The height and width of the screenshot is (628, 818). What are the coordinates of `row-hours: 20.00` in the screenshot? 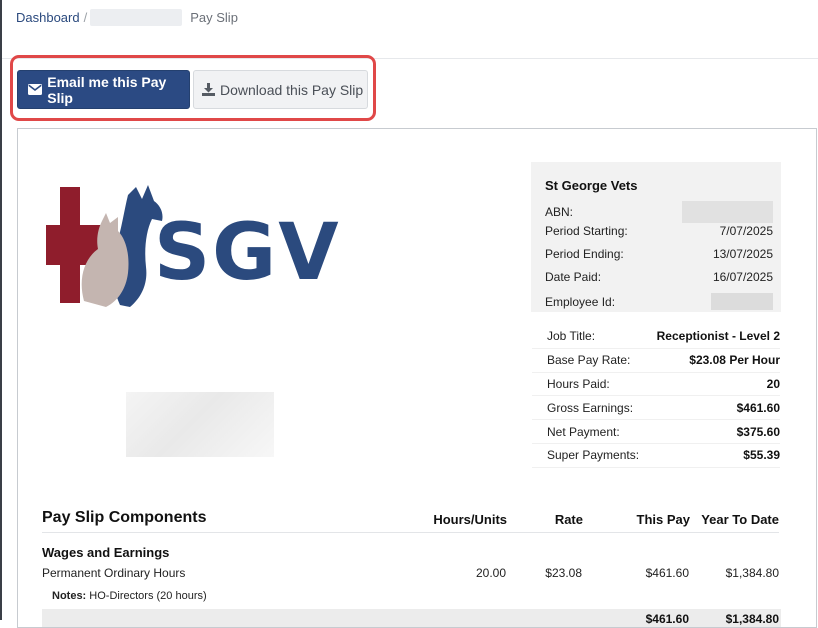 It's located at (490, 573).